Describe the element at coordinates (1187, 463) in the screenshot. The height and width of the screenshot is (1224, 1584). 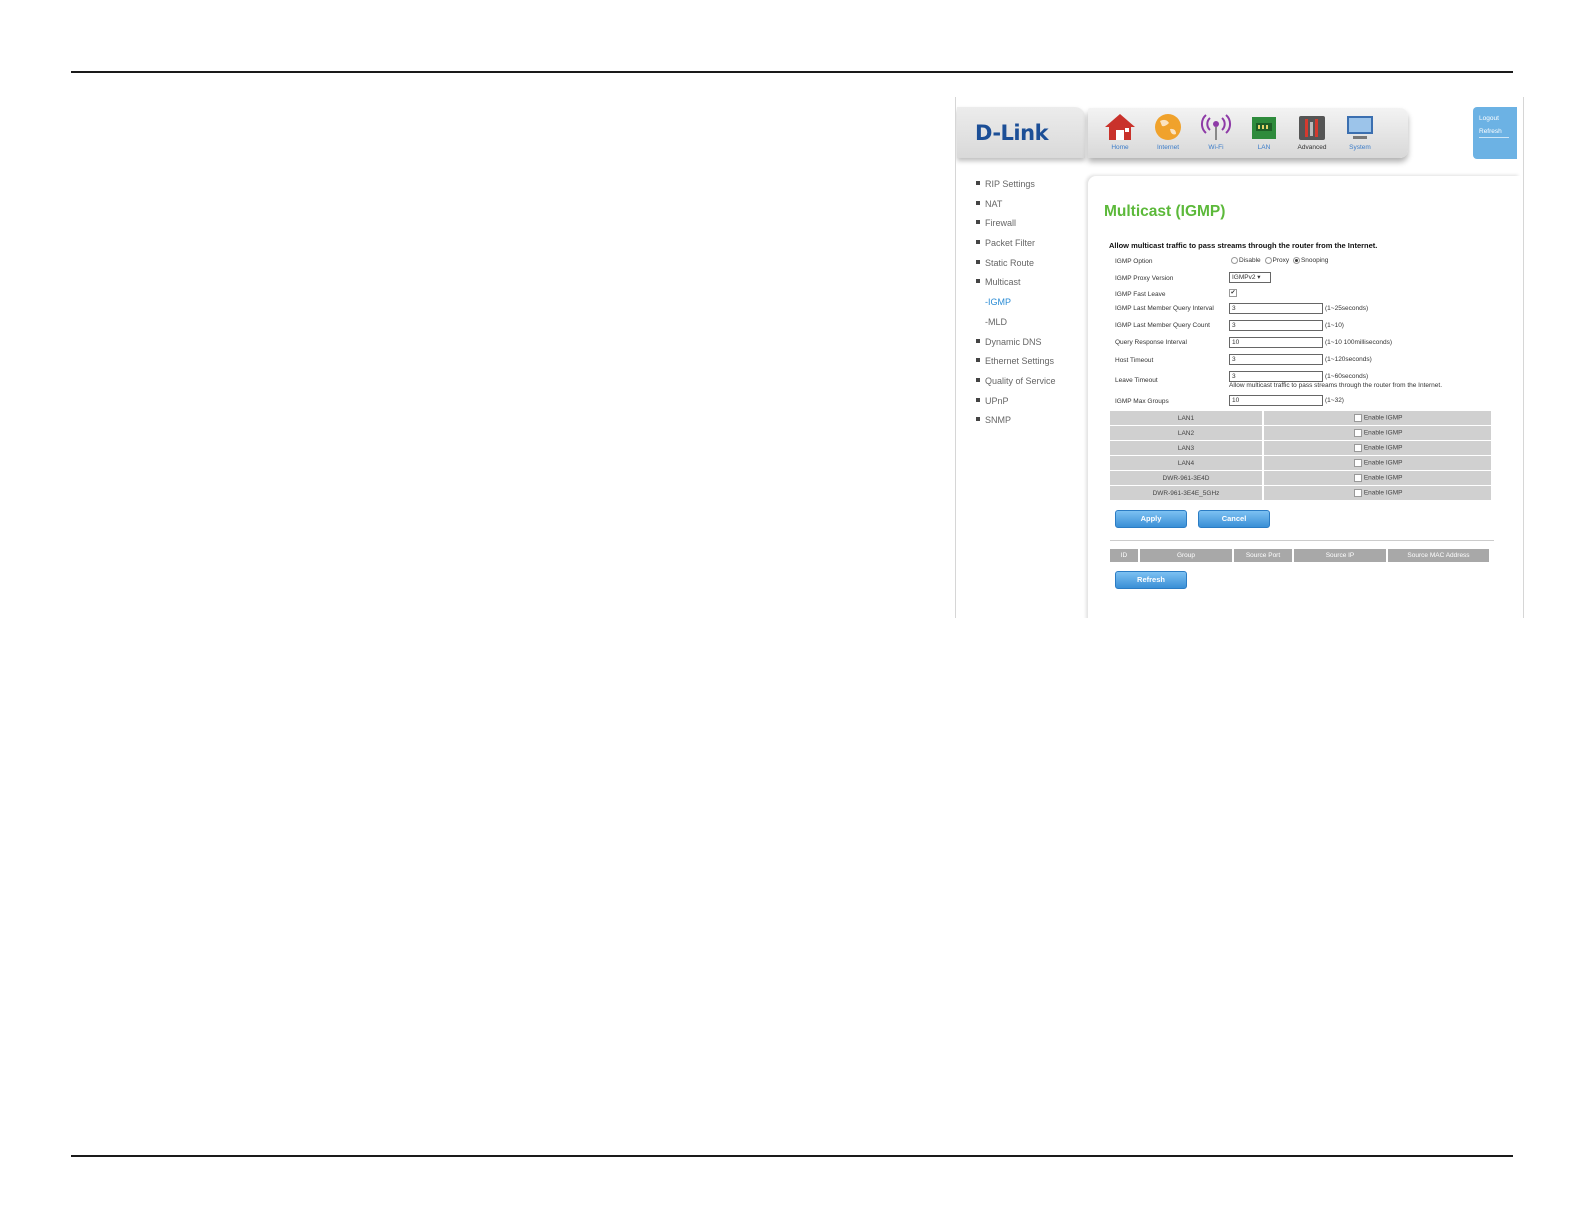
I see `lan-name: LAN4` at that location.